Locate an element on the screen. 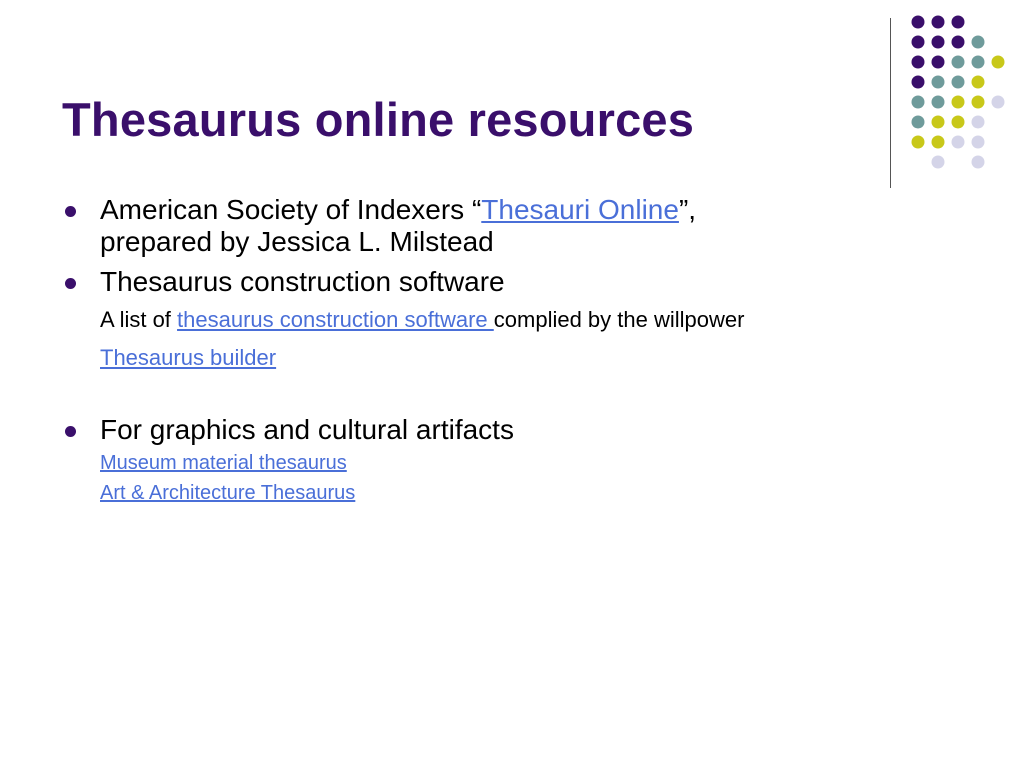 Image resolution: width=1024 pixels, height=768 pixels. bullet-text: Thesaurus construction software is located at coordinates (302, 281).